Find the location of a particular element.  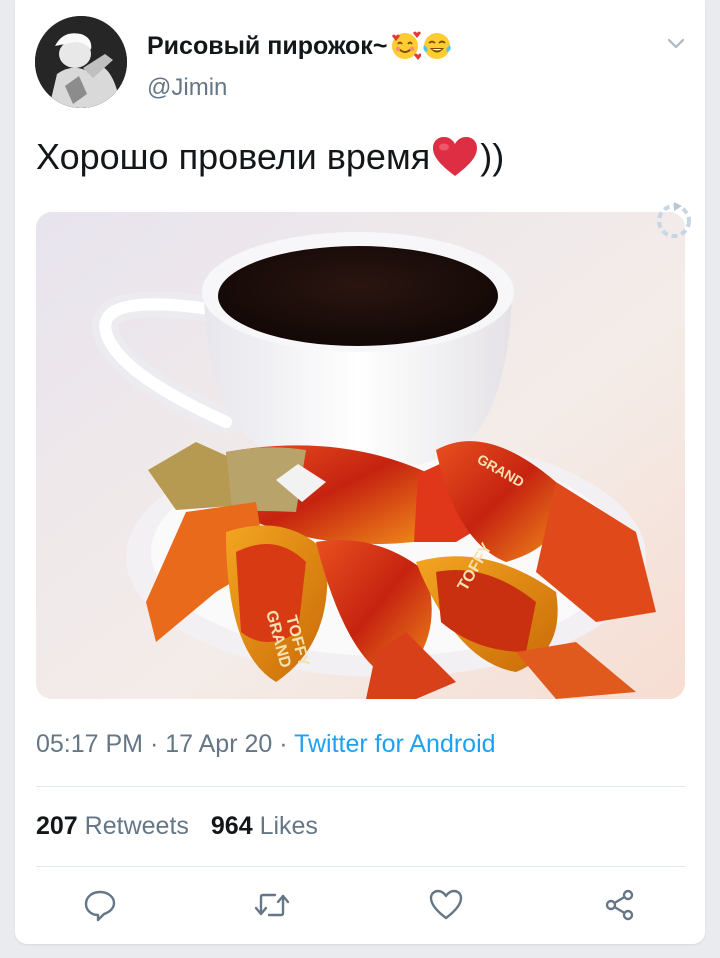

retweets-stat: 207 Retweets is located at coordinates (112, 826).